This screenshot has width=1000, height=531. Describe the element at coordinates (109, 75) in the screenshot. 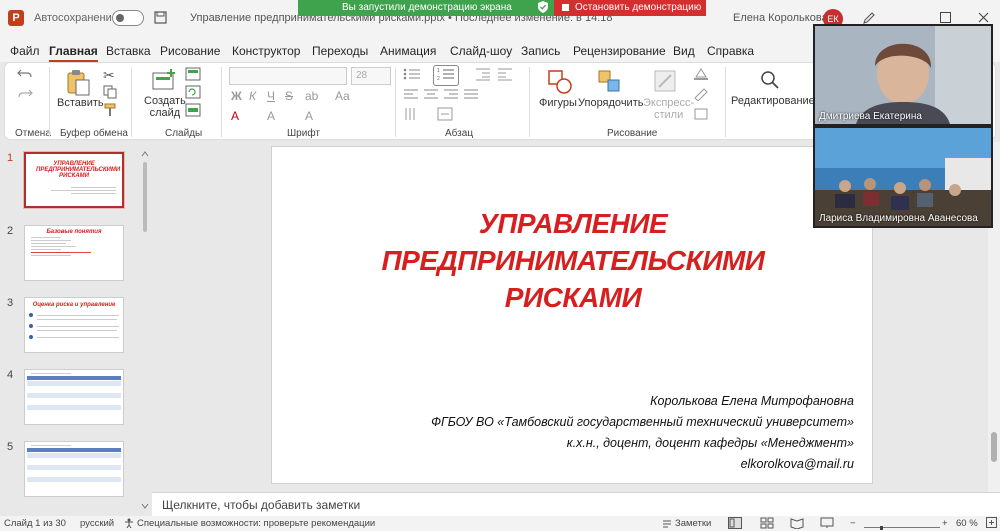

I see `cut-icon: ✂` at that location.